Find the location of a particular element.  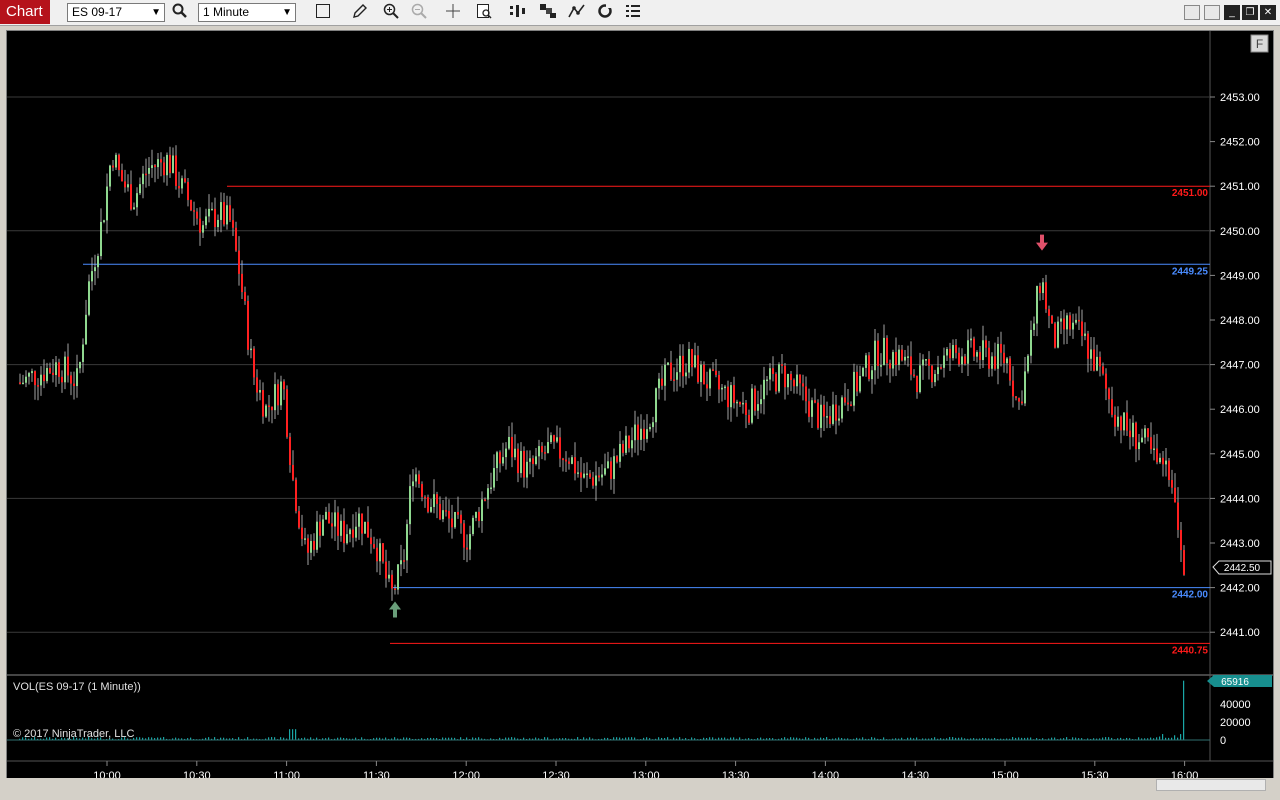

instrument-search-icon is located at coordinates (180, 13).